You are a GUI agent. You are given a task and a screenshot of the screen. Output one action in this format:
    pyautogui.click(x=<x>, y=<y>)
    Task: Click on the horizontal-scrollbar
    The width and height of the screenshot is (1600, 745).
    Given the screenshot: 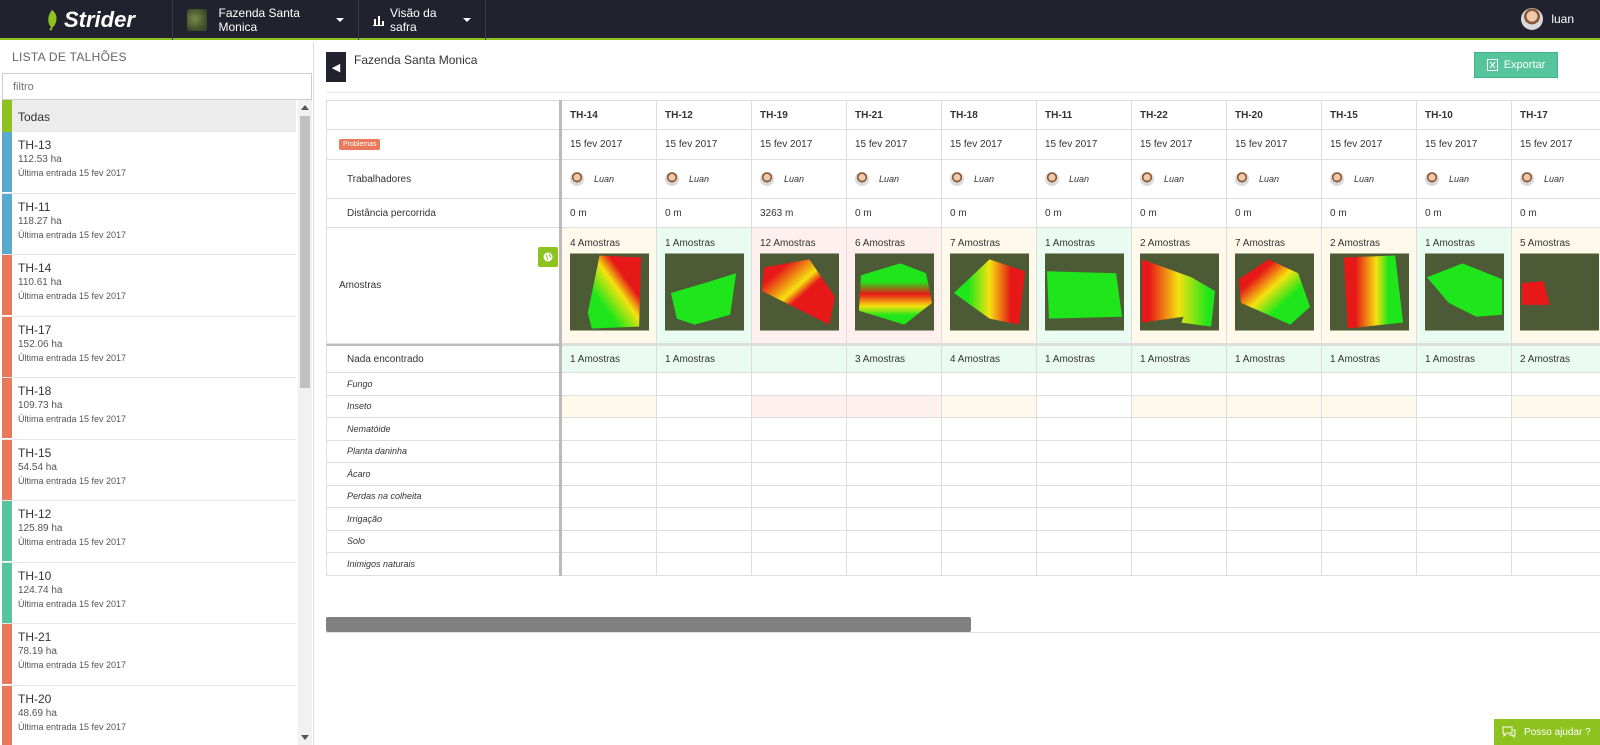 What is the action you would take?
    pyautogui.click(x=963, y=625)
    